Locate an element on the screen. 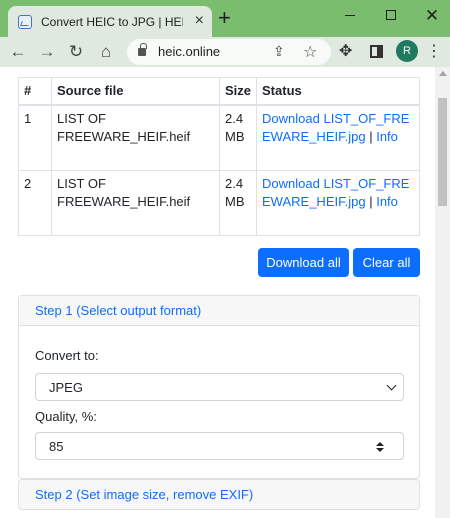 This screenshot has width=450, height=518. scrollbar is located at coordinates (442, 292).